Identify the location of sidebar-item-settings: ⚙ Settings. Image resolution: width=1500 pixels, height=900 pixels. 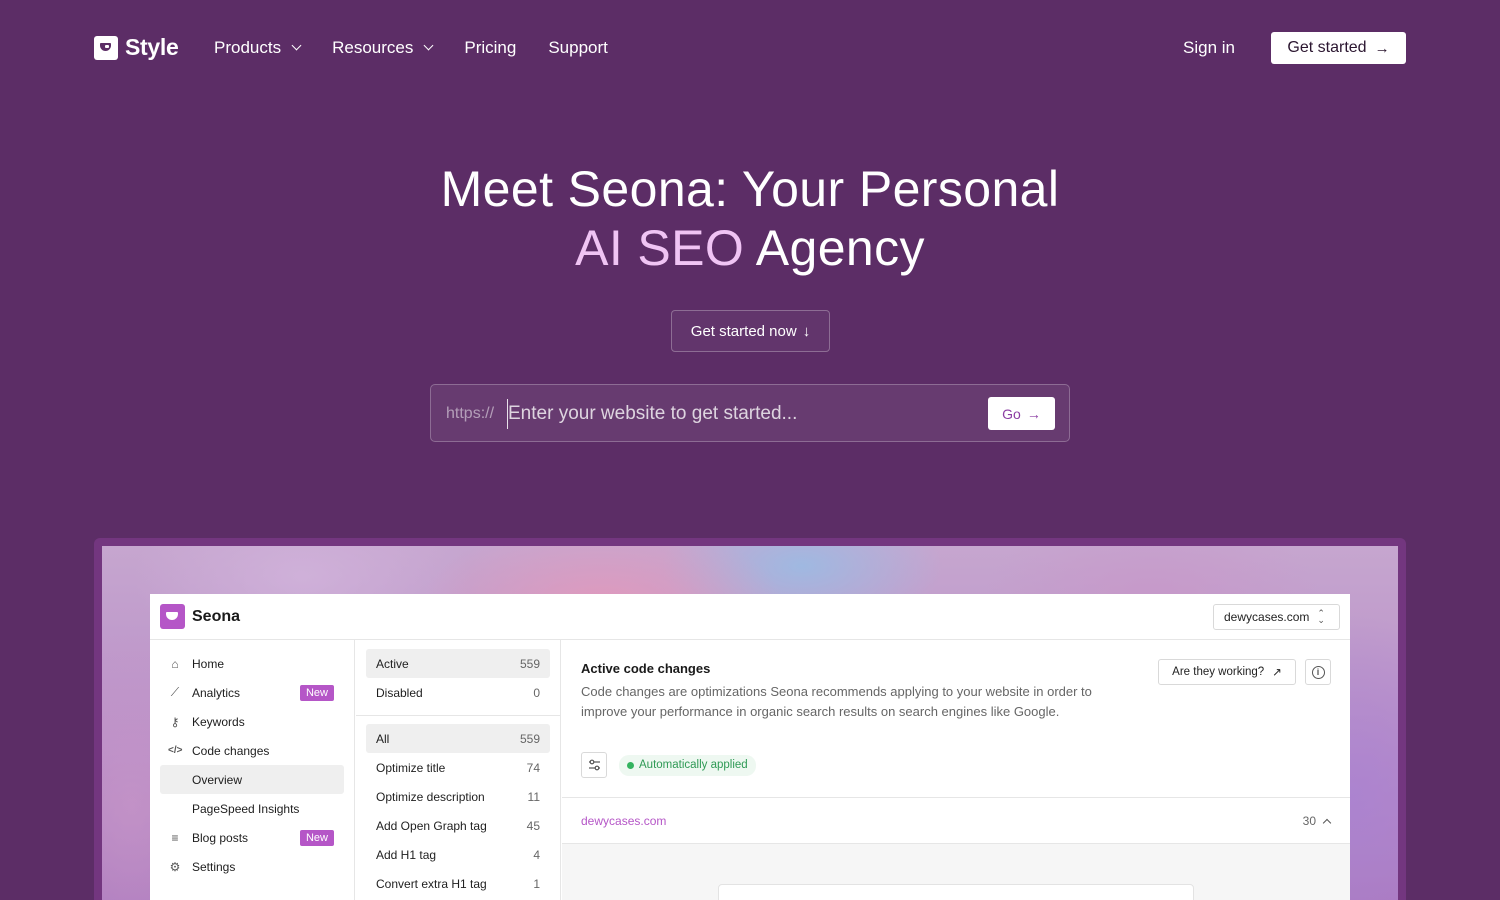
(252, 866).